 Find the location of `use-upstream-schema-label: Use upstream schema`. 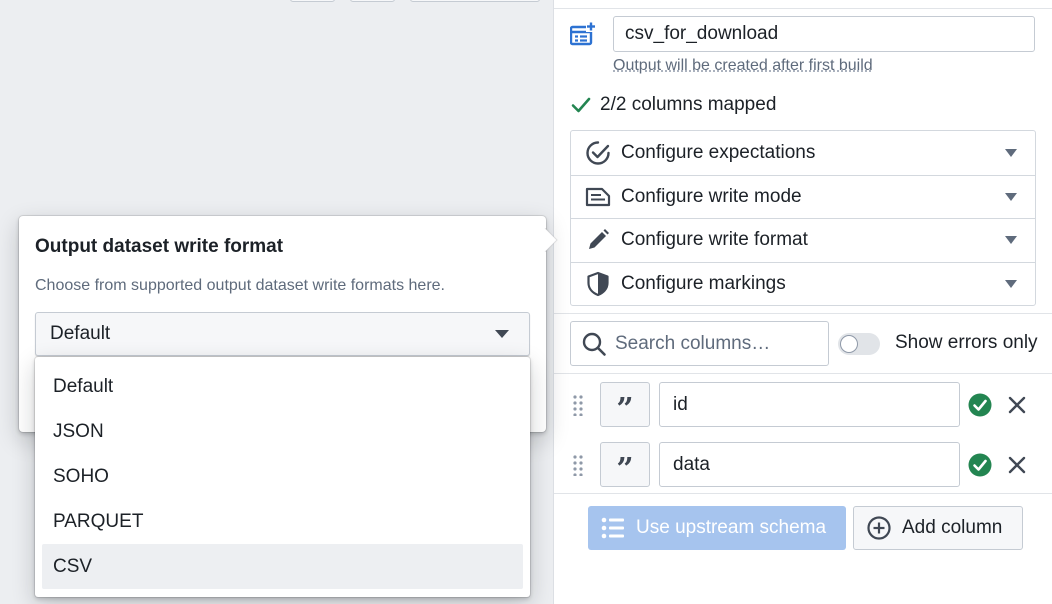

use-upstream-schema-label: Use upstream schema is located at coordinates (731, 528).